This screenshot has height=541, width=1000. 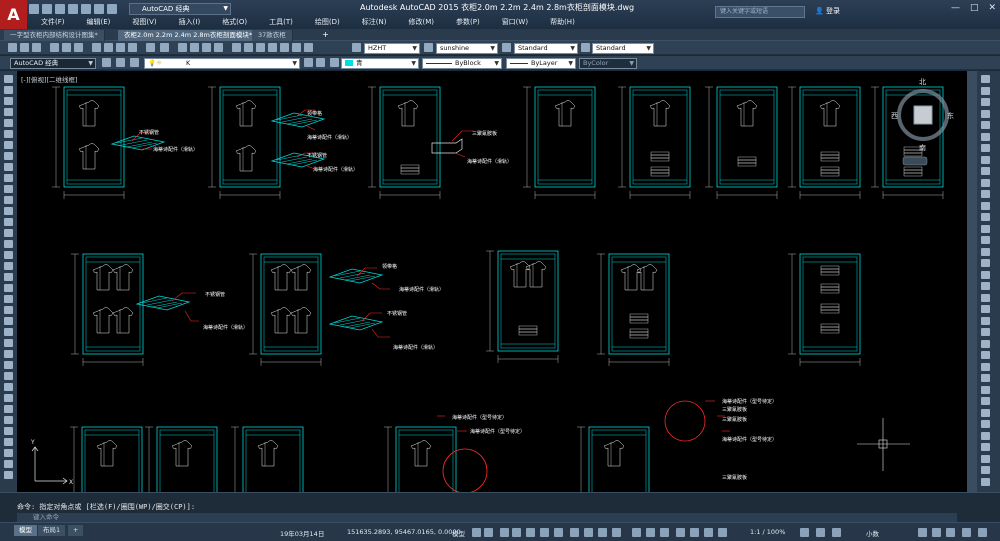 What do you see at coordinates (106, 62) in the screenshot?
I see `workspace-settings-icon` at bounding box center [106, 62].